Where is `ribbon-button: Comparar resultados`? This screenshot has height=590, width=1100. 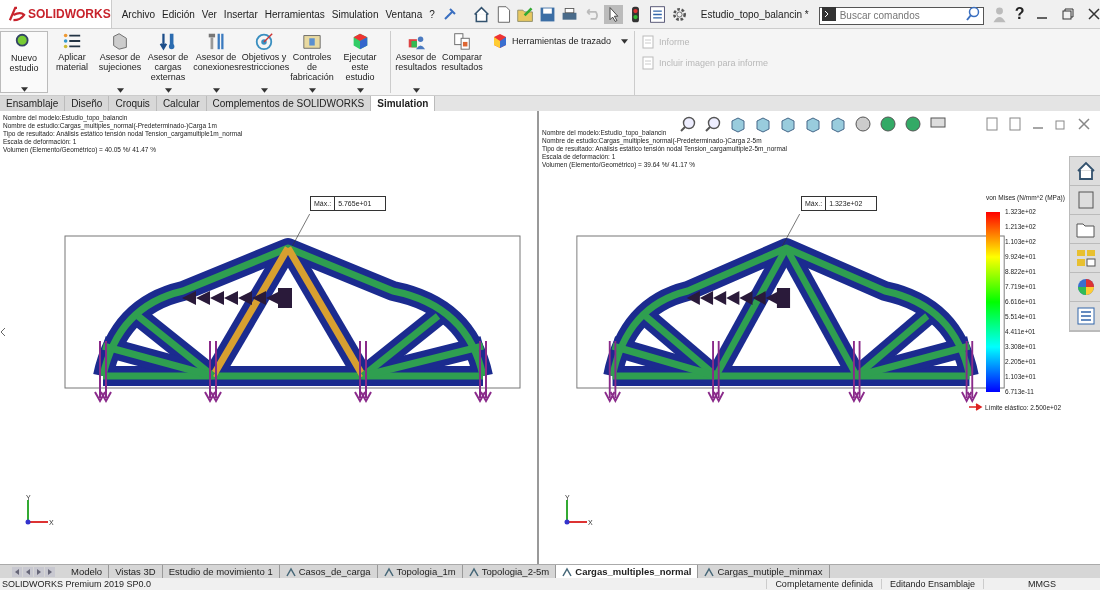 ribbon-button: Comparar resultados is located at coordinates (462, 62).